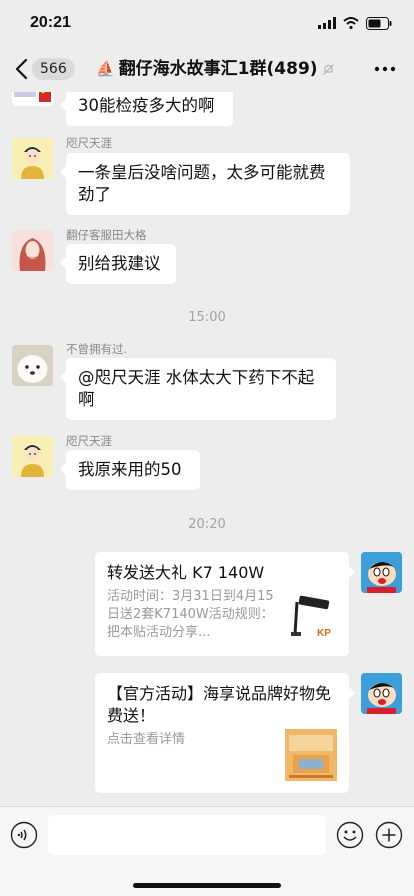 The image size is (414, 896). I want to click on message-bubble: 一条皇后没啥问题，太多可能就费劲了, so click(205, 184).